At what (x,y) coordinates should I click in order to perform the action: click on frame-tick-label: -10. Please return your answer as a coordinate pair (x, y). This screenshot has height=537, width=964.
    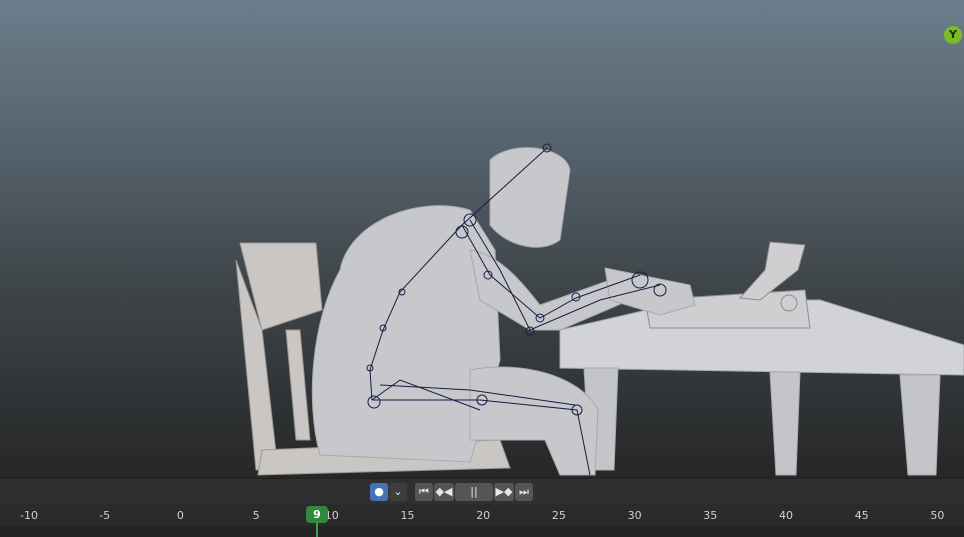
    Looking at the image, I should click on (29, 515).